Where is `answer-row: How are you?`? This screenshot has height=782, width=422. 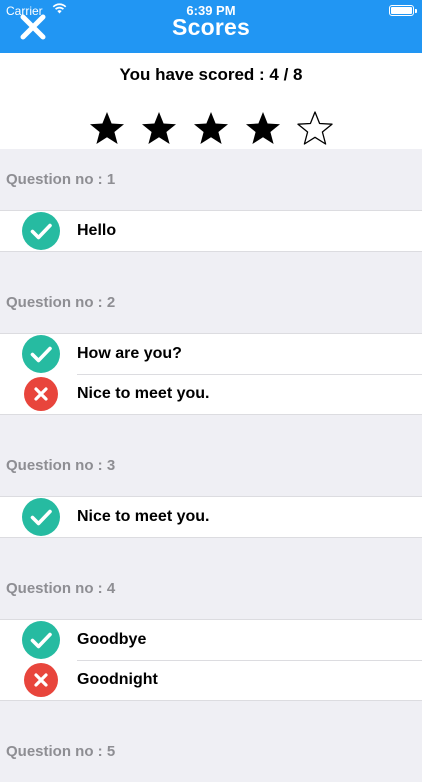 answer-row: How are you? is located at coordinates (211, 354).